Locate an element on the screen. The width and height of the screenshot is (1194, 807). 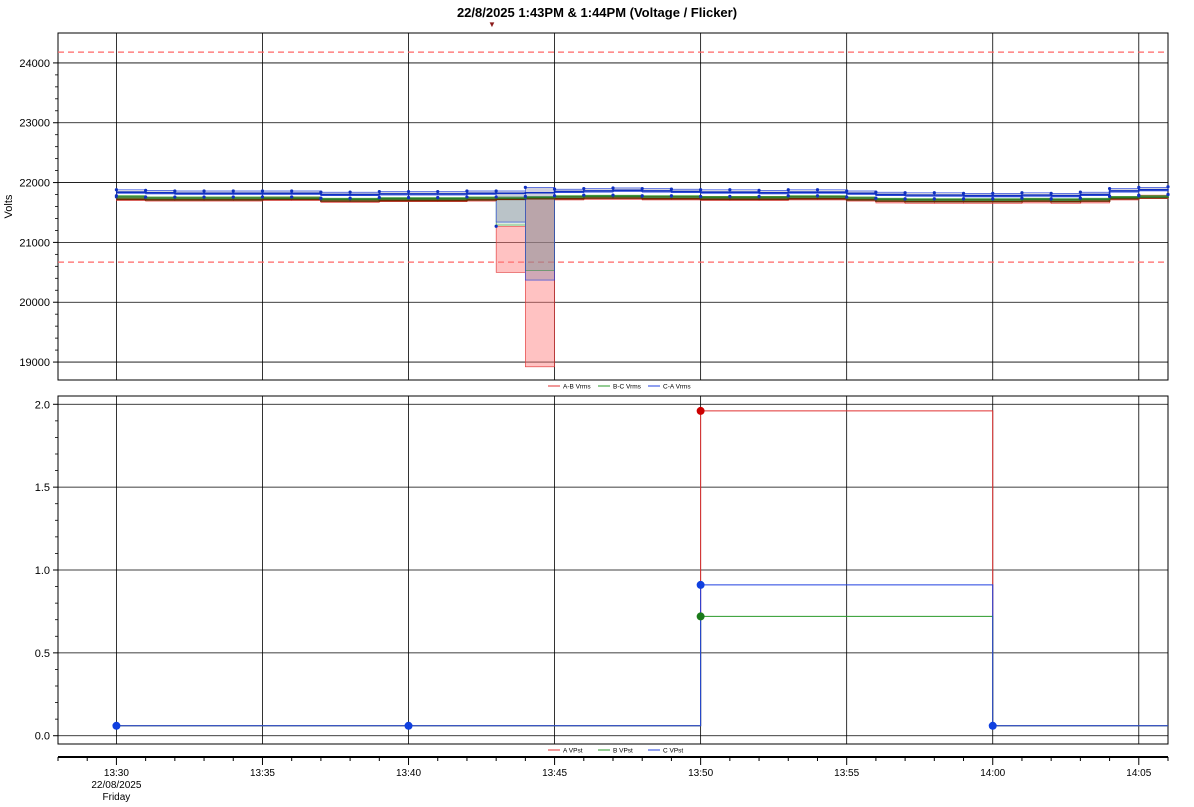
legend-label: B VPst is located at coordinates (623, 751).